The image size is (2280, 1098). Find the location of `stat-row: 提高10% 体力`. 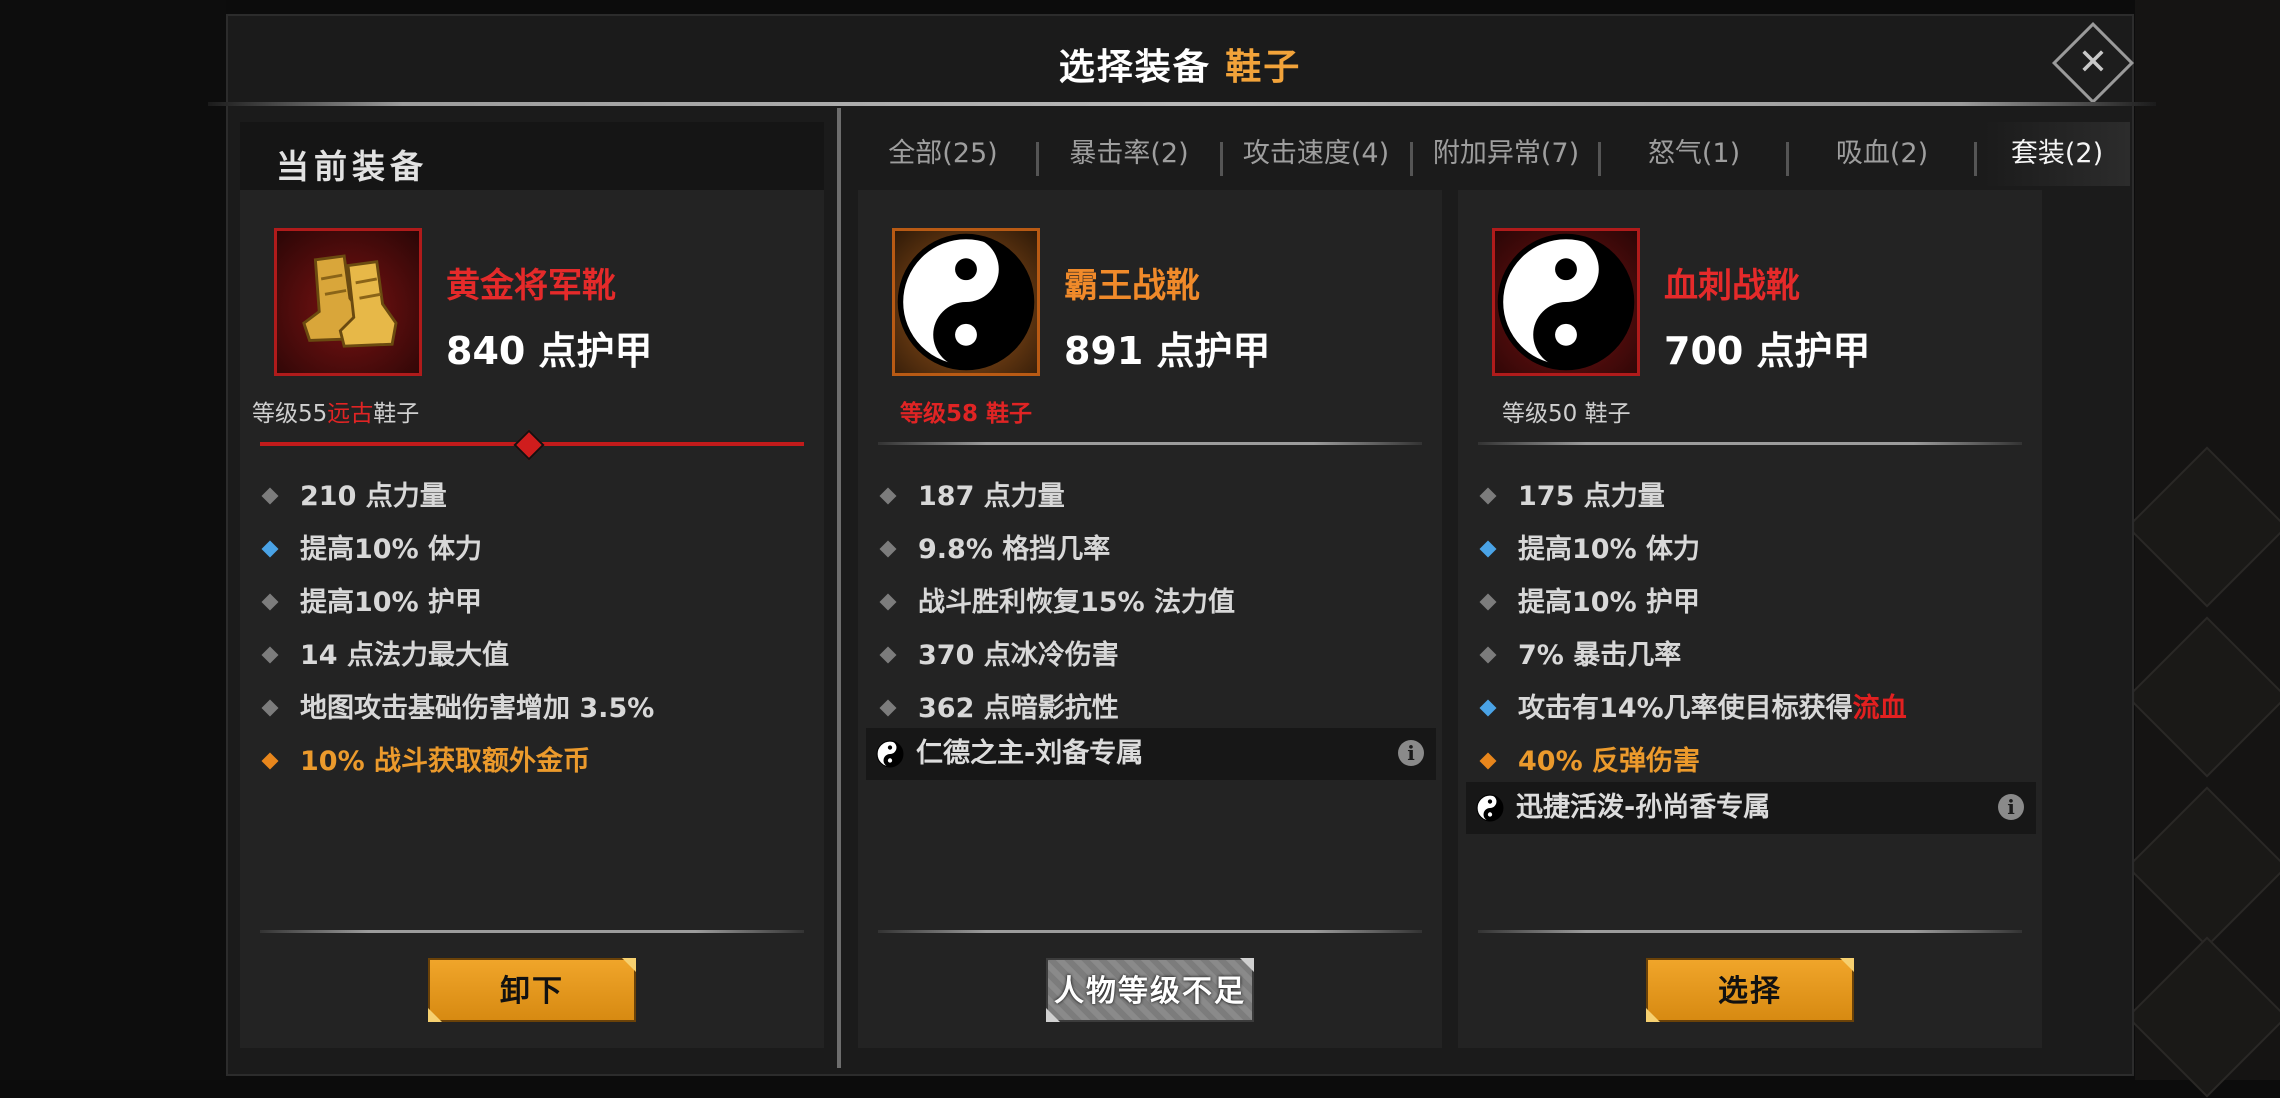

stat-row: 提高10% 体力 is located at coordinates (1753, 549).